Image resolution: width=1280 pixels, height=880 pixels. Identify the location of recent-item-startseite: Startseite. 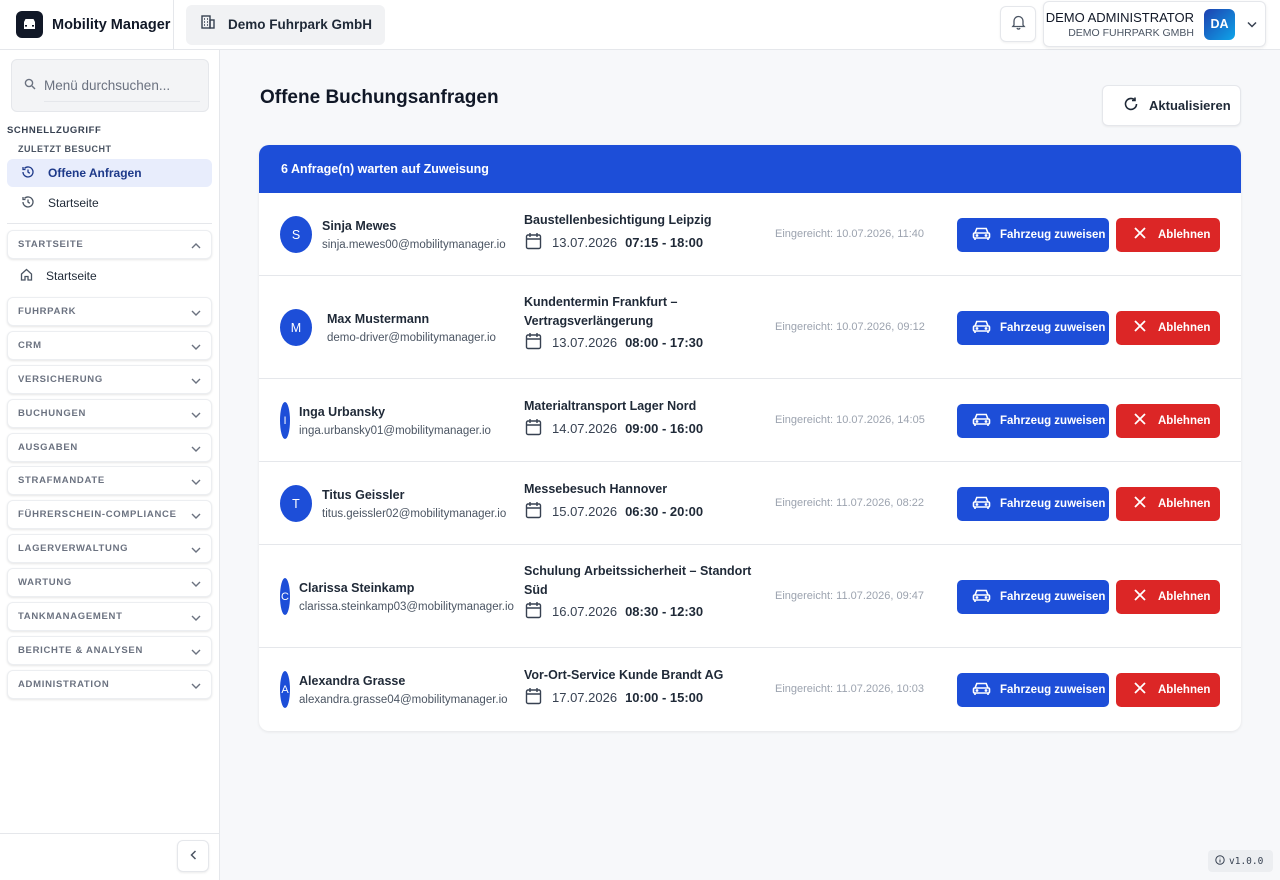
(109, 203).